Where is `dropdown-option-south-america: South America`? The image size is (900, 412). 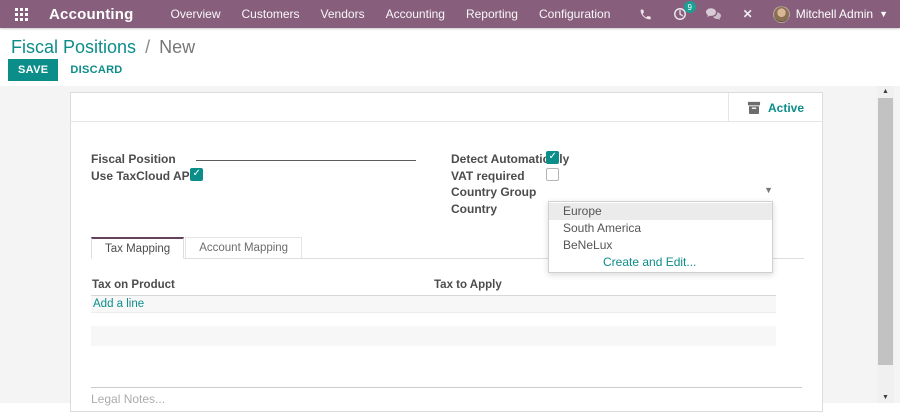 dropdown-option-south-america: South America is located at coordinates (660, 228).